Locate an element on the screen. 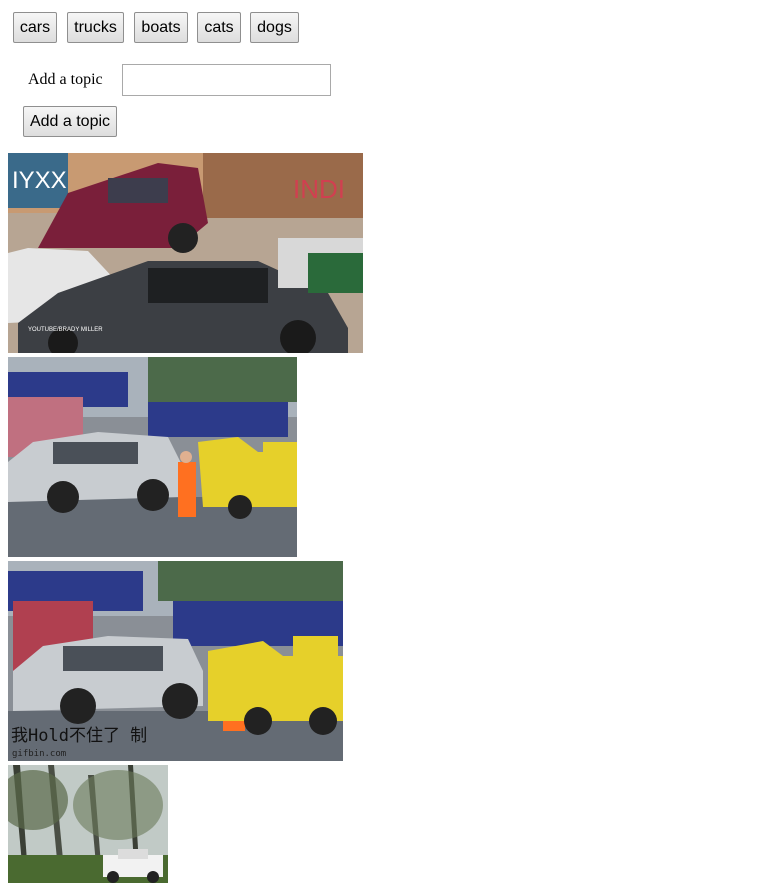 The height and width of the screenshot is (883, 781). add-topic-input is located at coordinates (226, 80).